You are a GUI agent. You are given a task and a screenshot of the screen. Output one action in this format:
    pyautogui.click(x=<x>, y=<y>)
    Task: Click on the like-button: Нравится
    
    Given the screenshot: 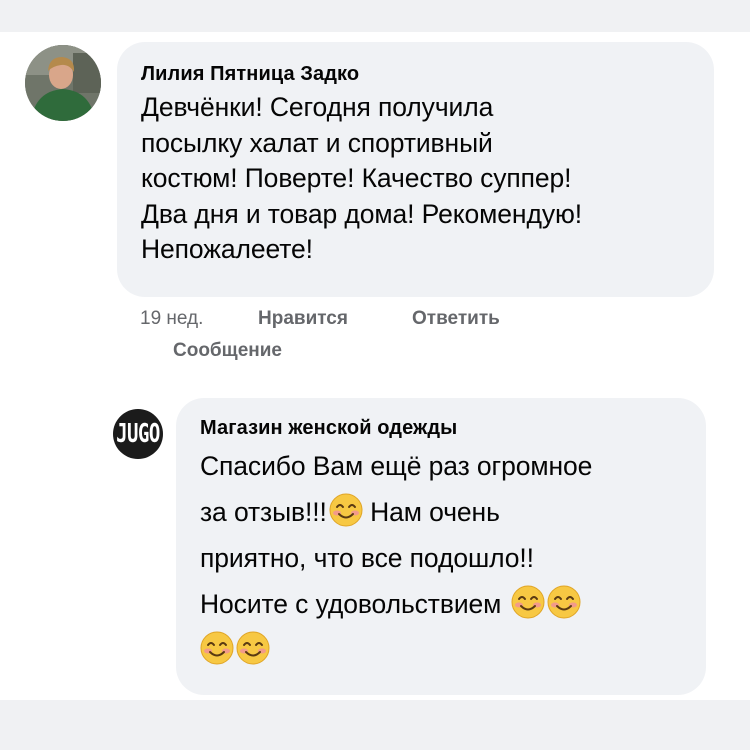 What is the action you would take?
    pyautogui.click(x=303, y=319)
    